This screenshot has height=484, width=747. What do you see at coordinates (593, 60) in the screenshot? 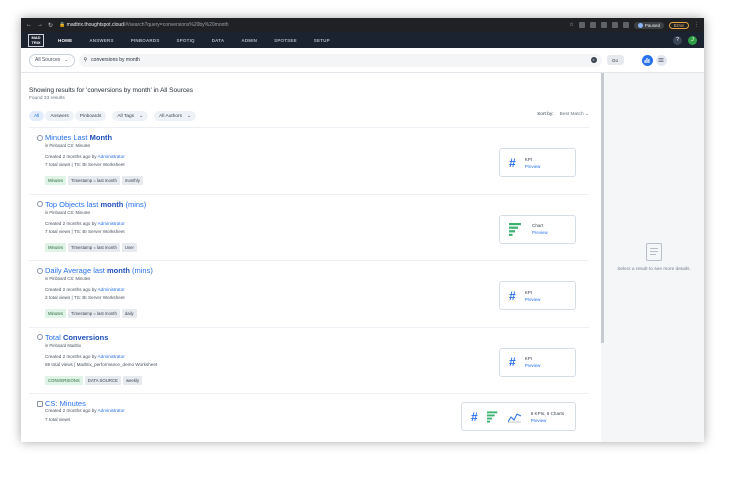
I see `clear-icon: ×` at bounding box center [593, 60].